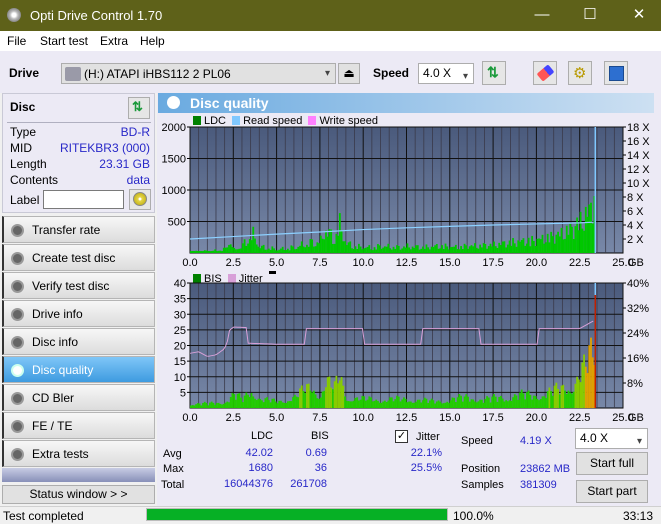 The width and height of the screenshot is (661, 524). Describe the element at coordinates (612, 491) in the screenshot. I see `start-part-button: Start part` at that location.